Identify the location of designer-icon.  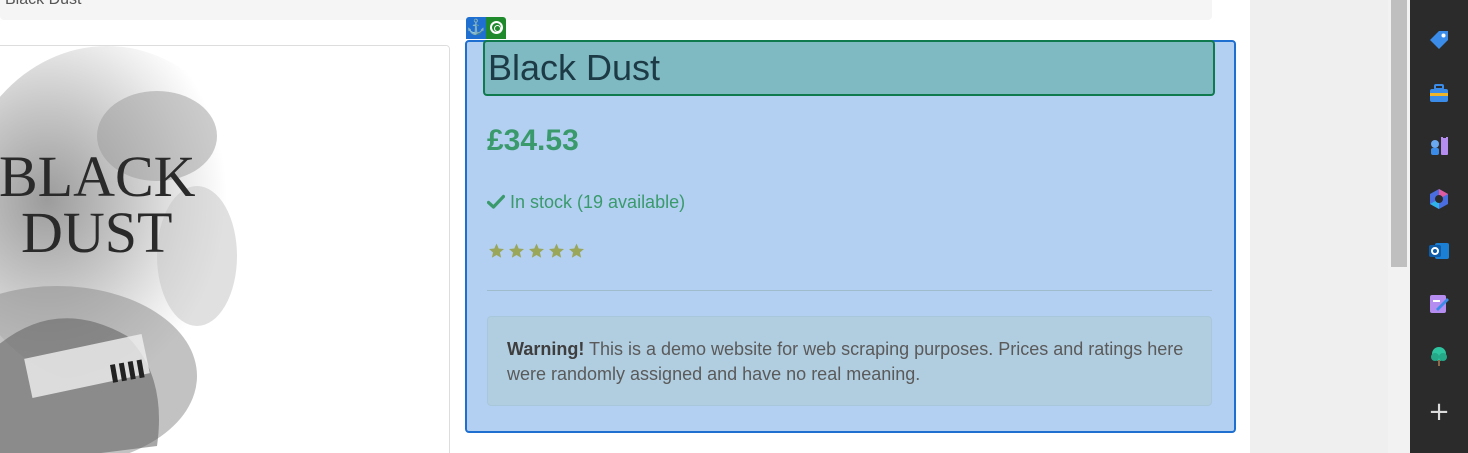
(1439, 304).